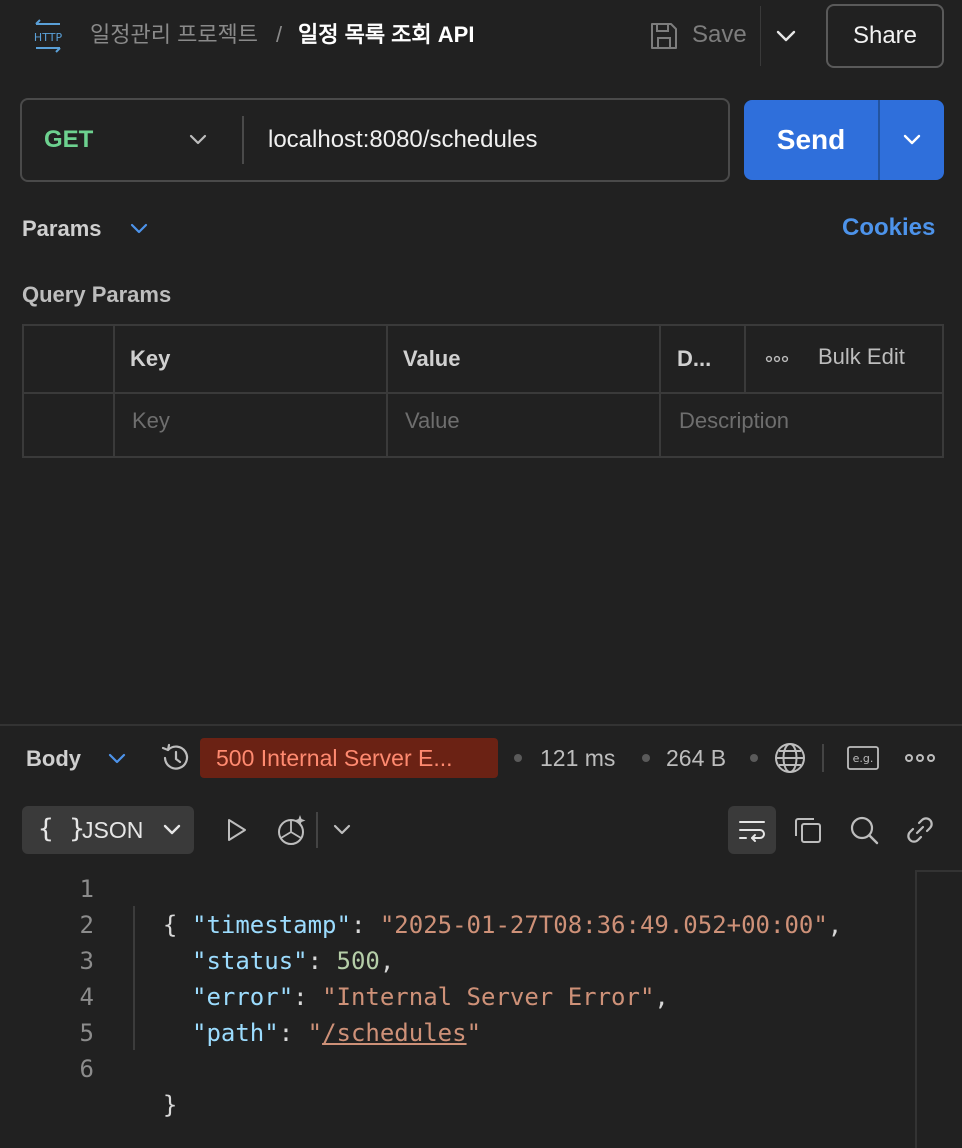 The width and height of the screenshot is (962, 1148). Describe the element at coordinates (86, 997) in the screenshot. I see `line-number: 4` at that location.